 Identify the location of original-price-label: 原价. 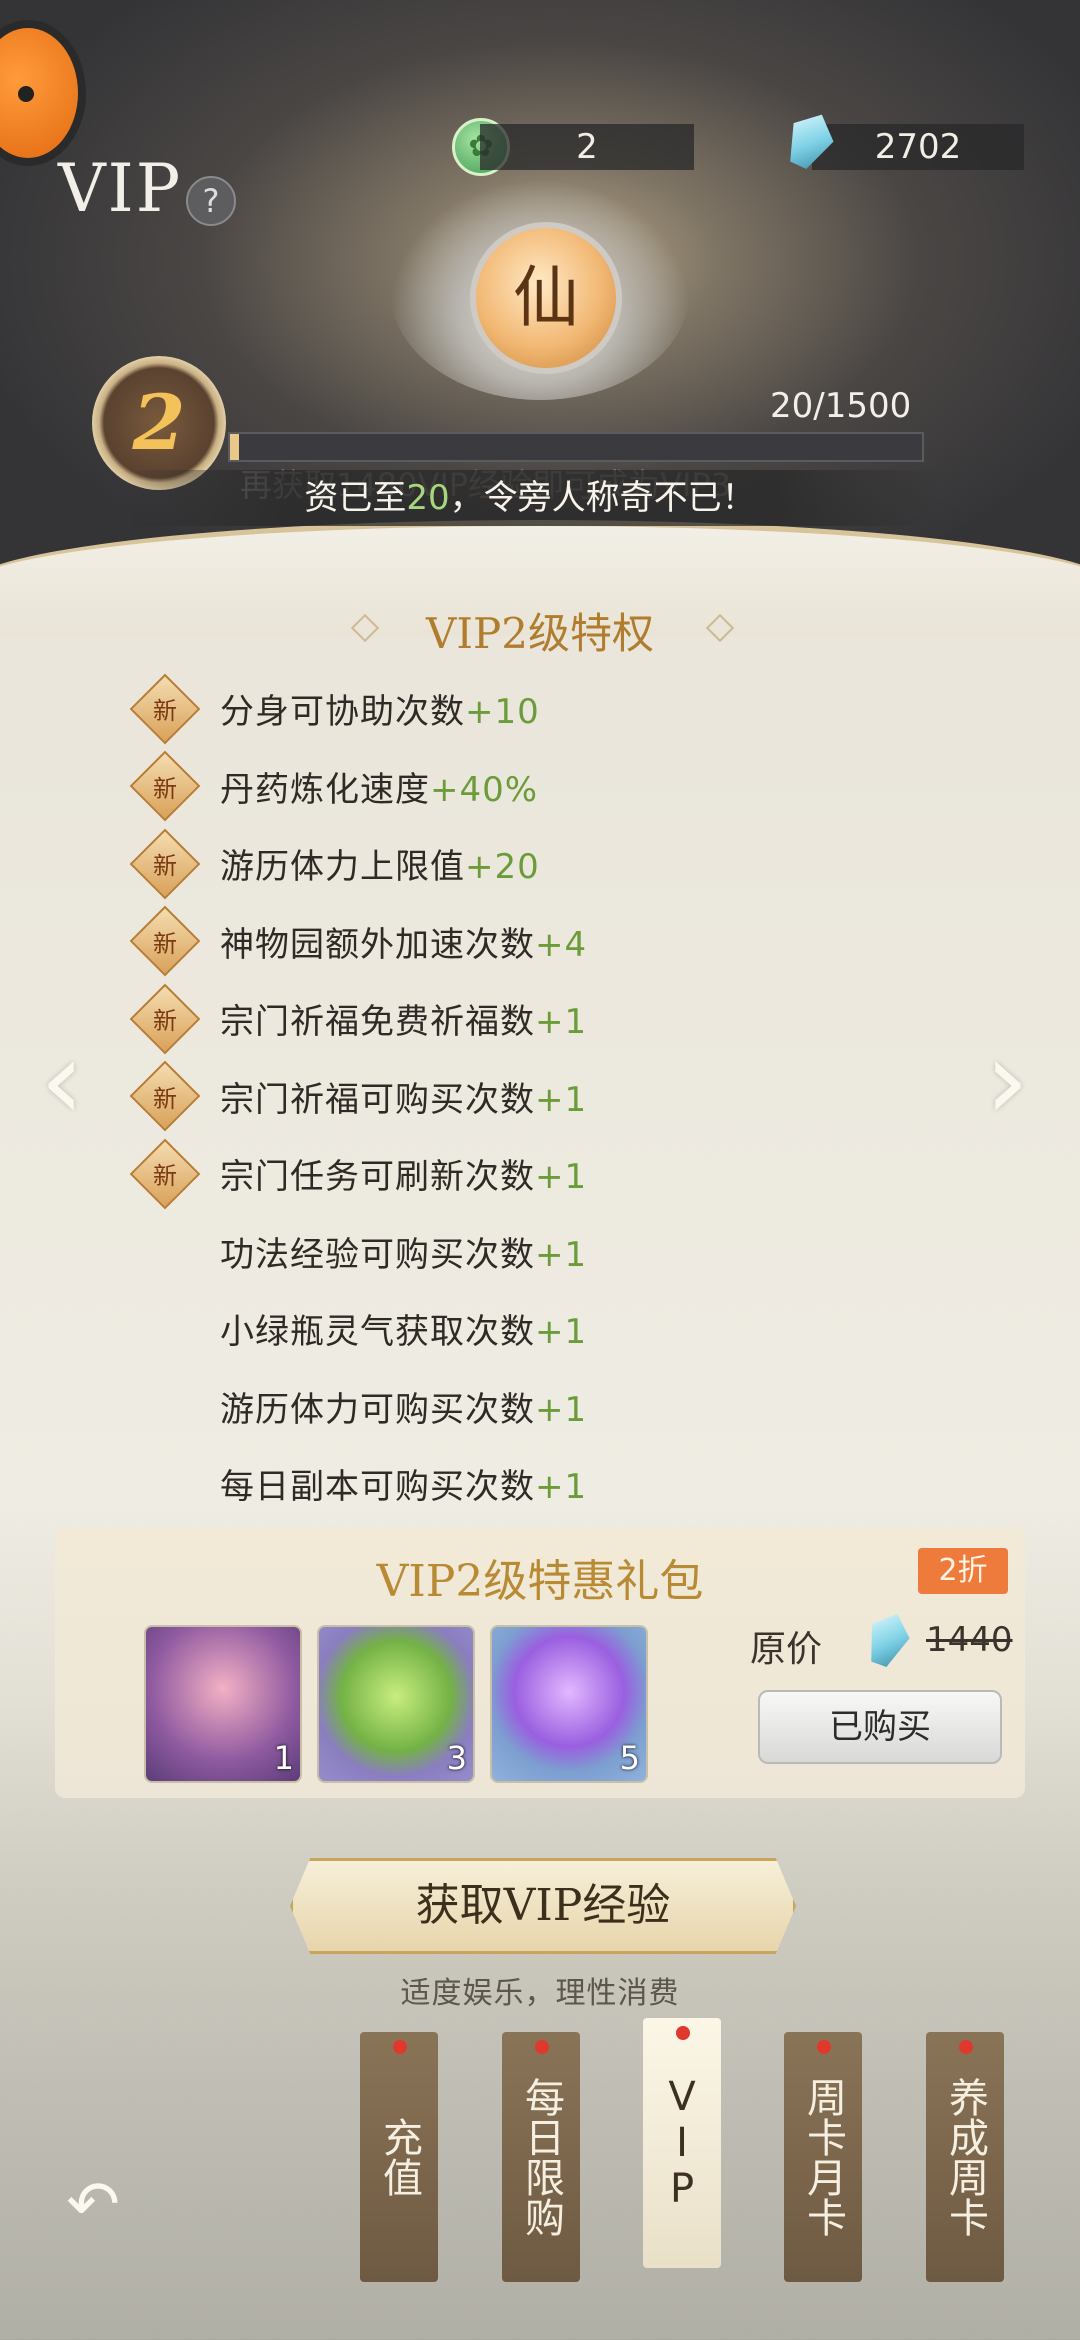
(786, 1649).